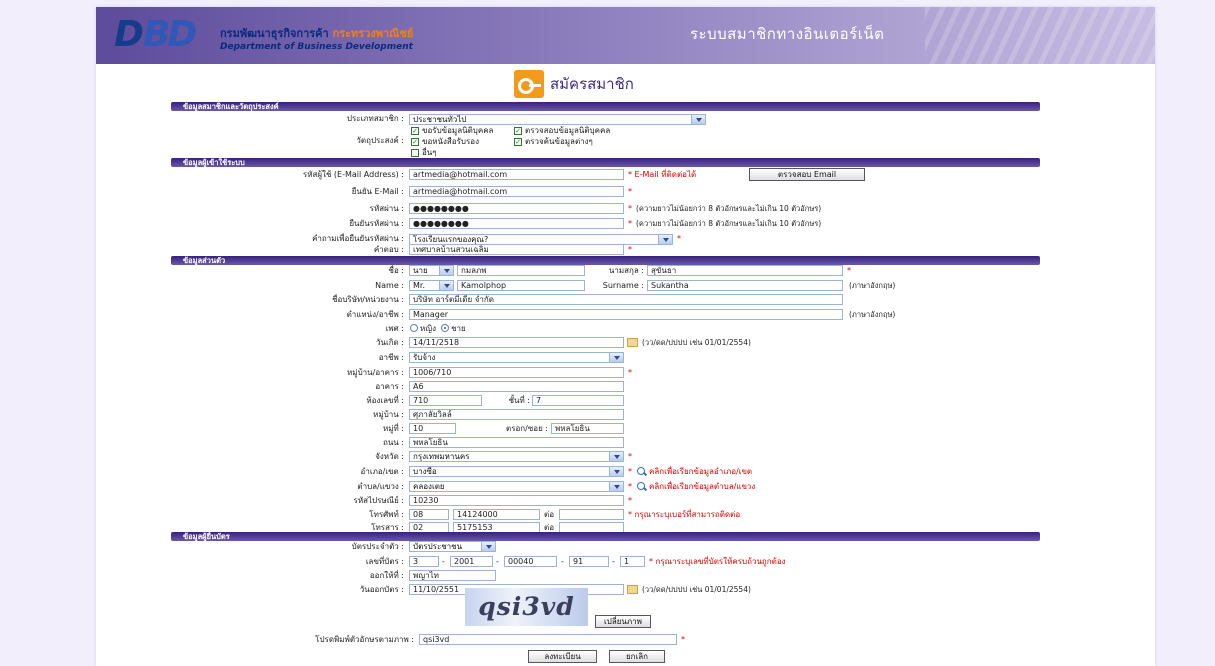  What do you see at coordinates (516, 191) in the screenshot?
I see `confirm-email-input: artmedia@hotmail.com` at bounding box center [516, 191].